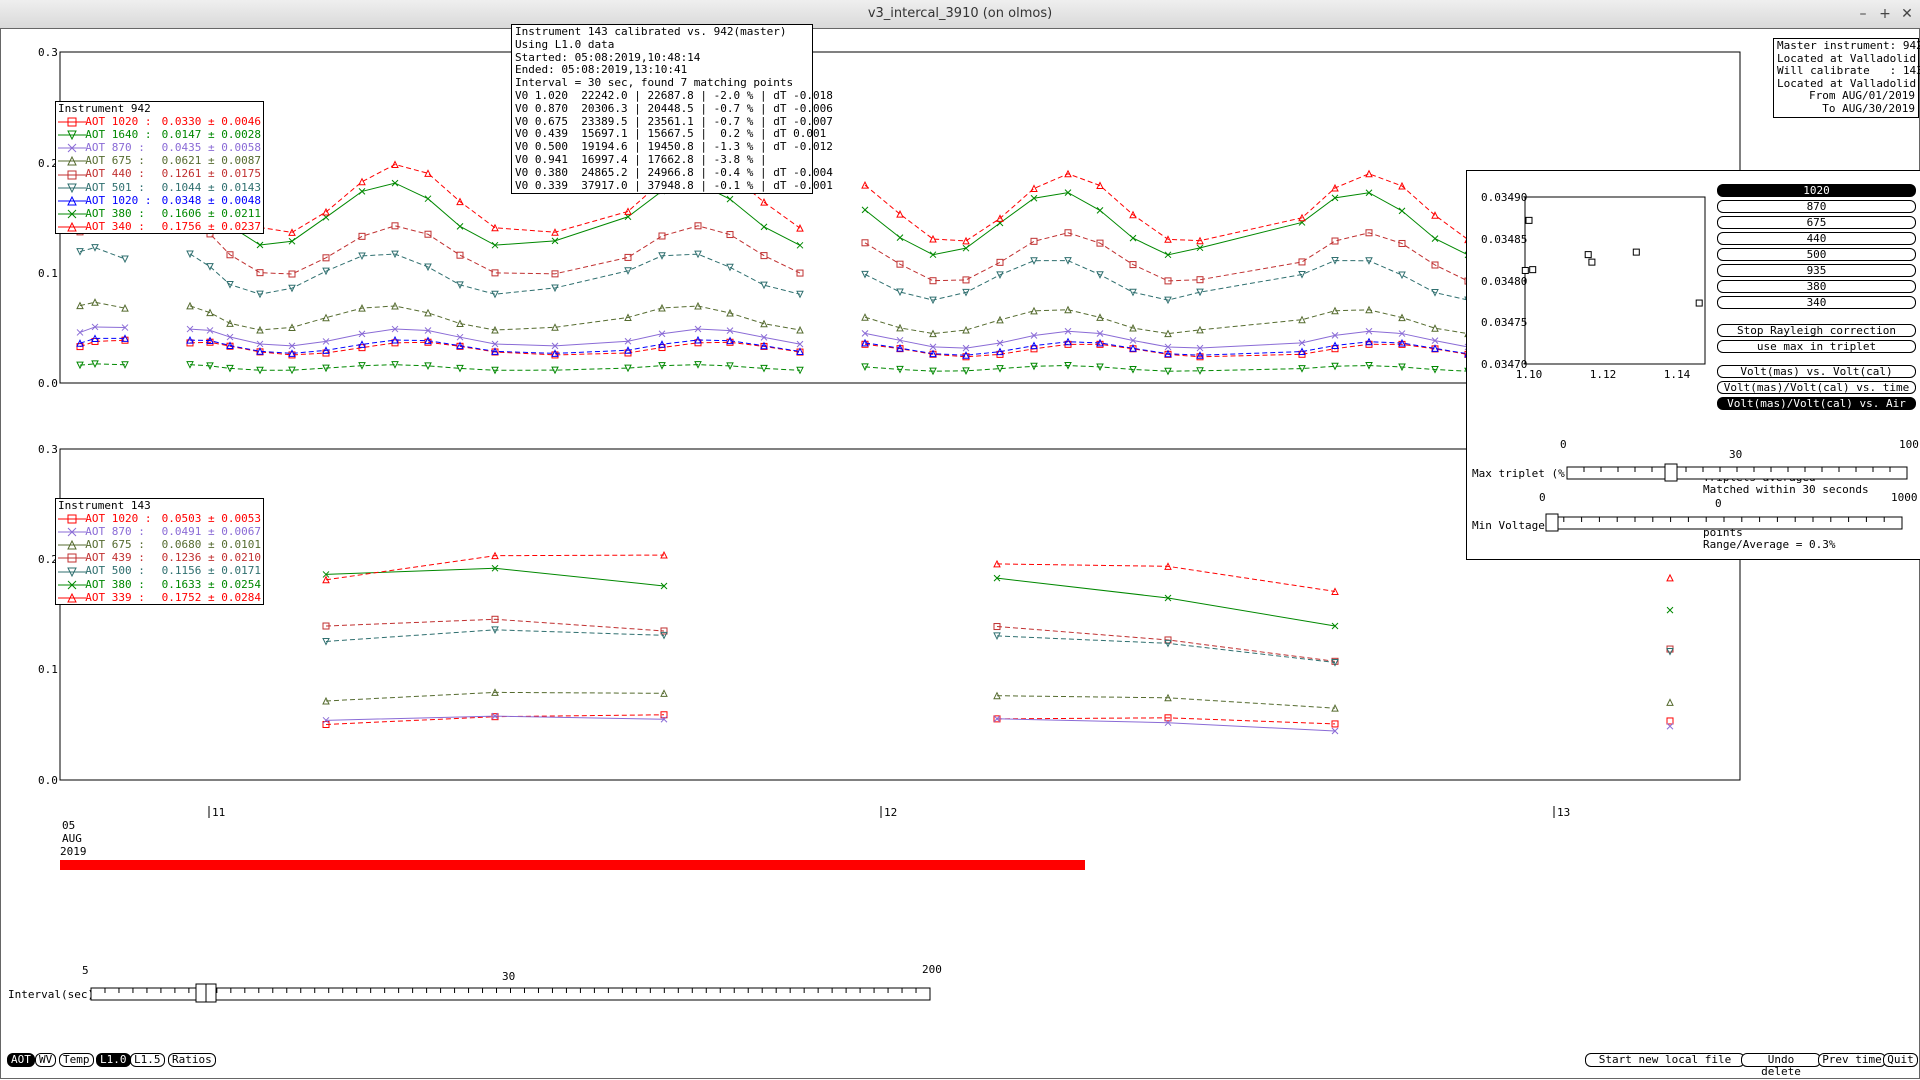  What do you see at coordinates (218, 812) in the screenshot?
I see `x-tick-label: 11` at bounding box center [218, 812].